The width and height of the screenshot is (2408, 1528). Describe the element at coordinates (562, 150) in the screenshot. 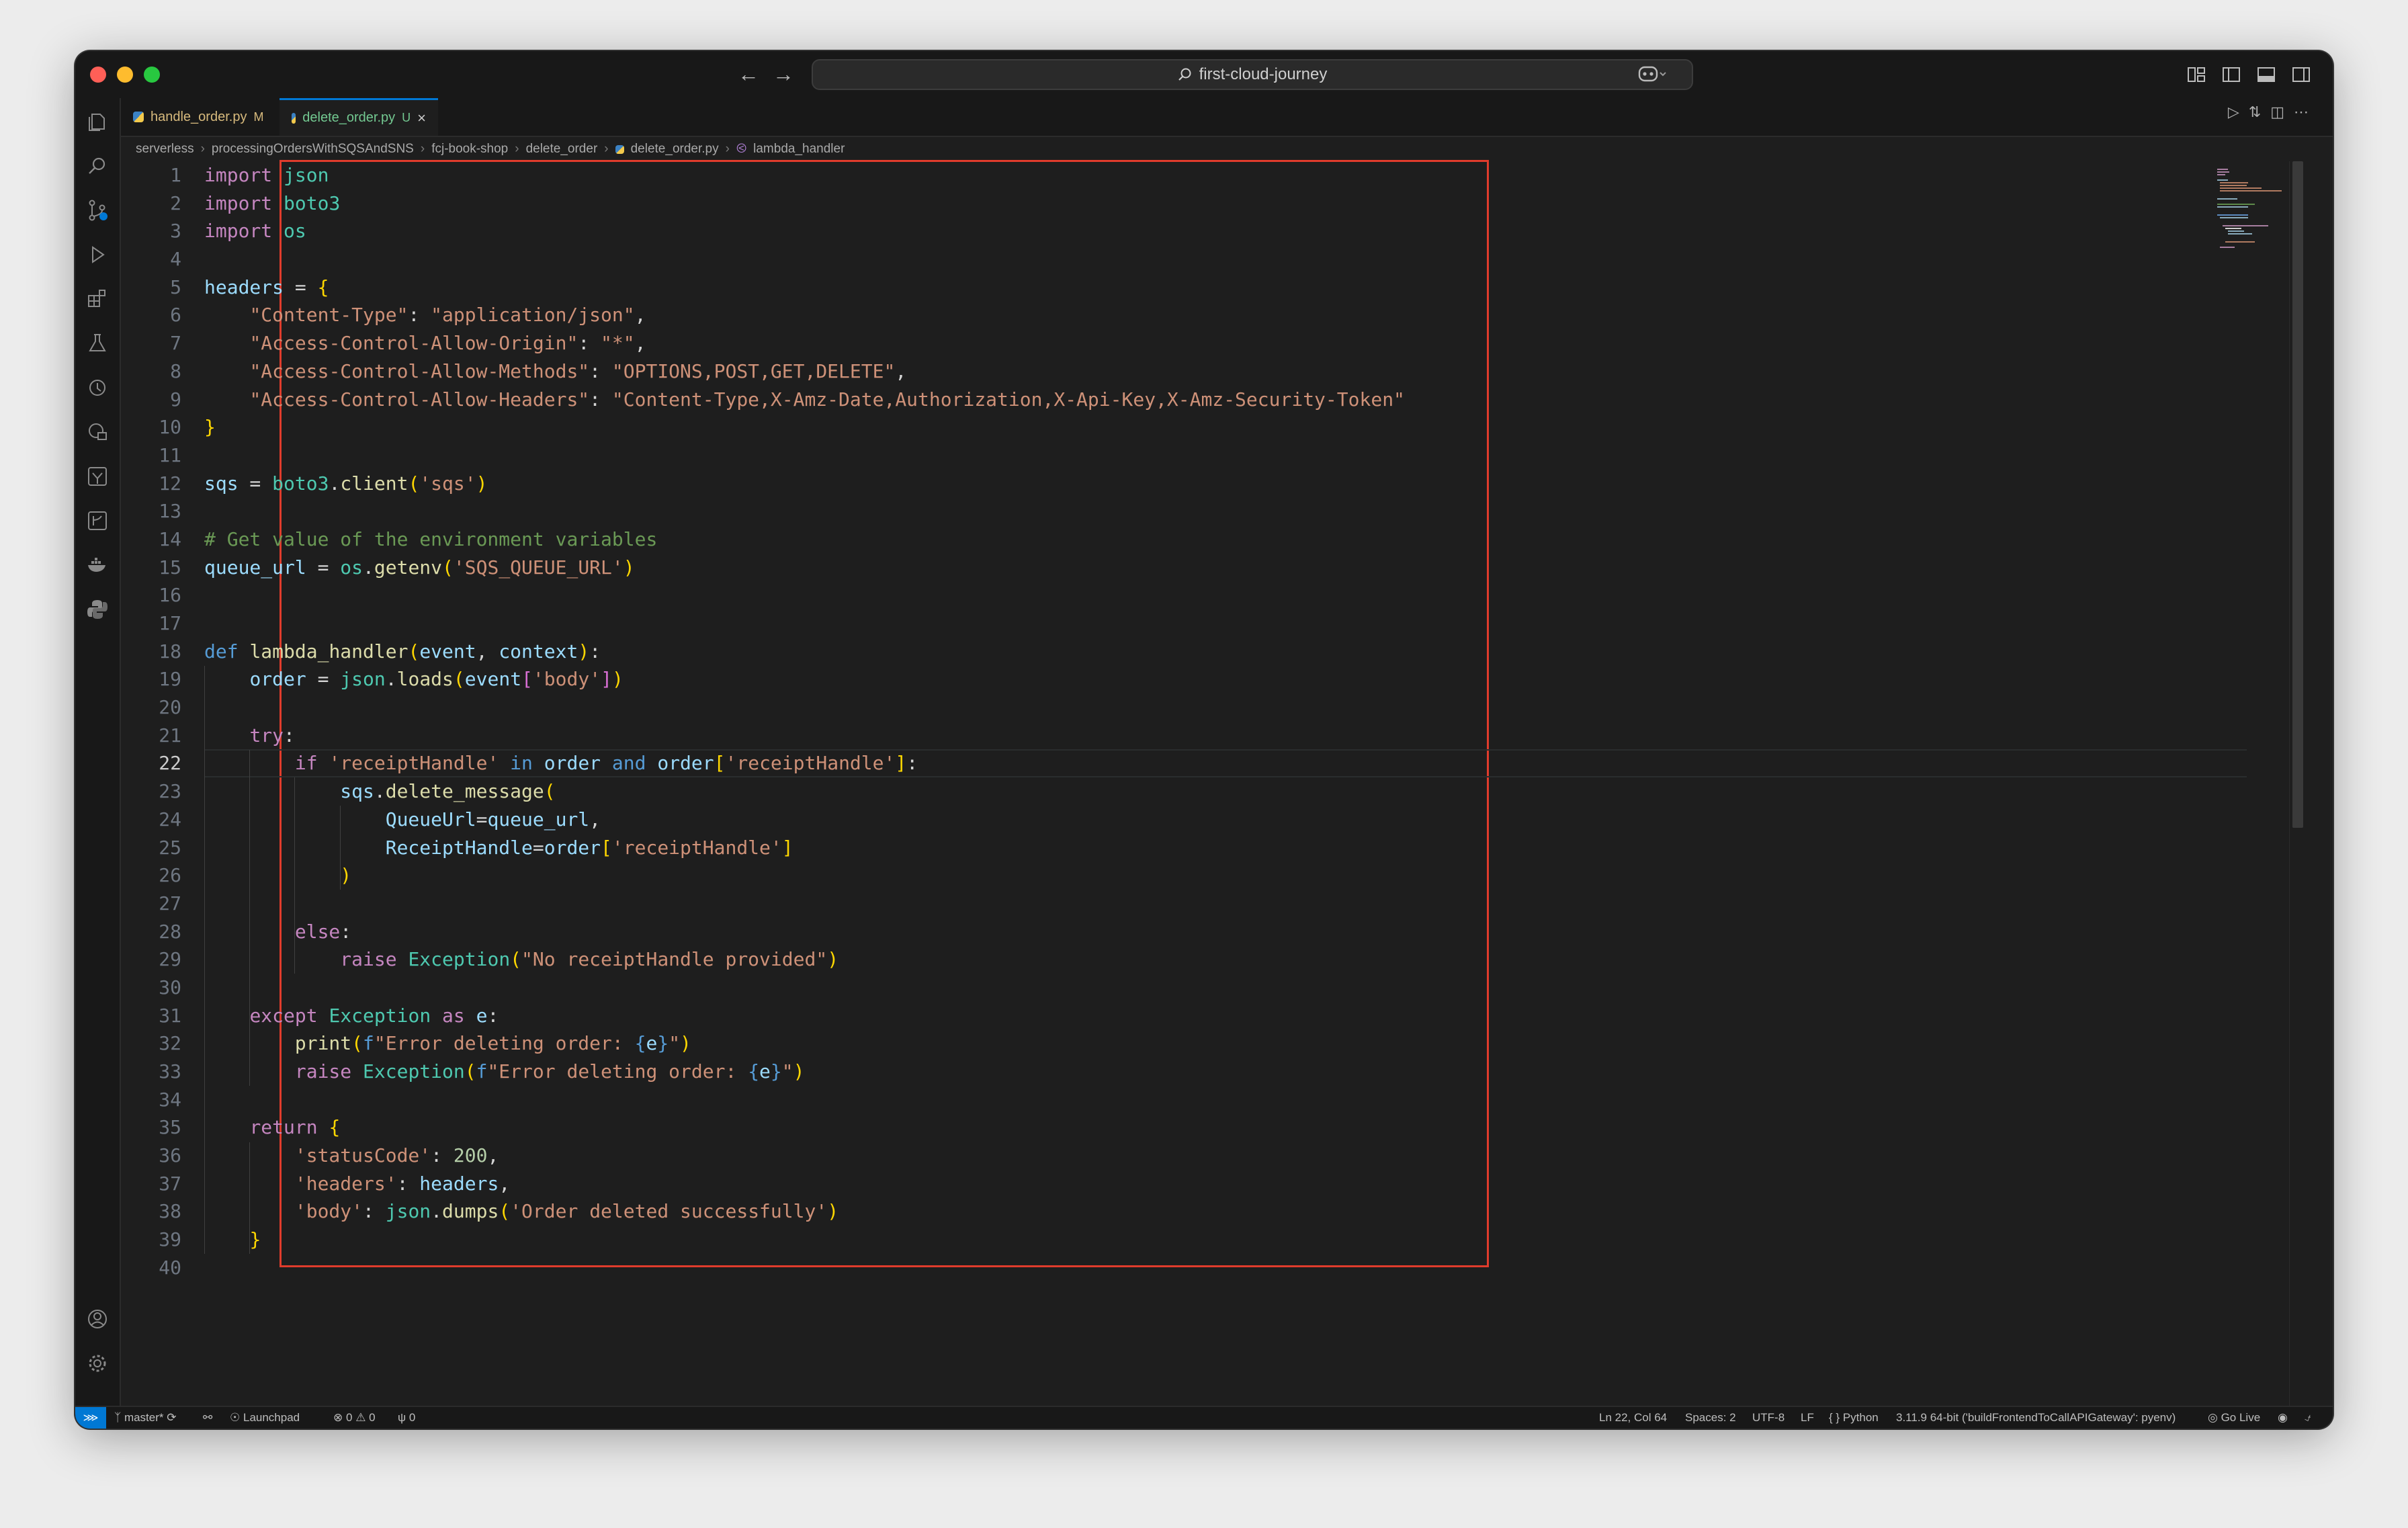

I see `breadcrumb-item: delete_order` at that location.